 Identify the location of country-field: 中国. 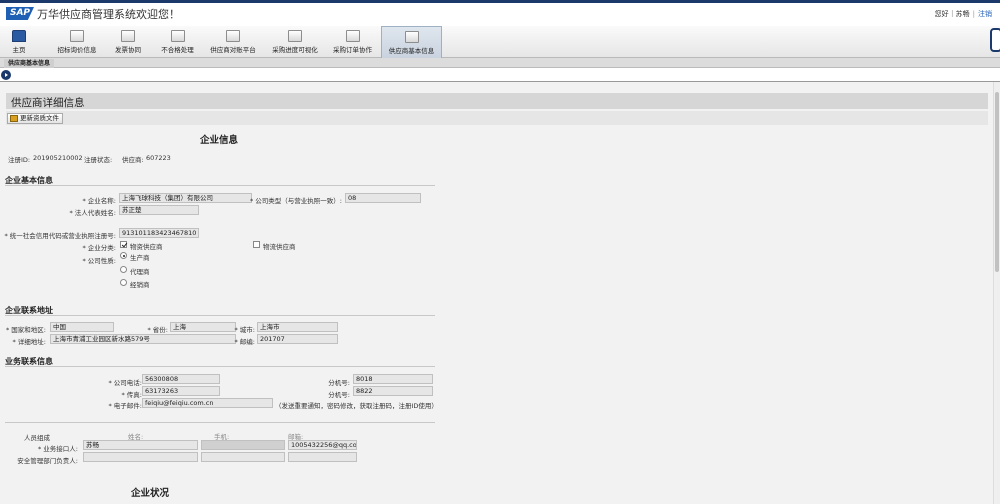
(82, 327).